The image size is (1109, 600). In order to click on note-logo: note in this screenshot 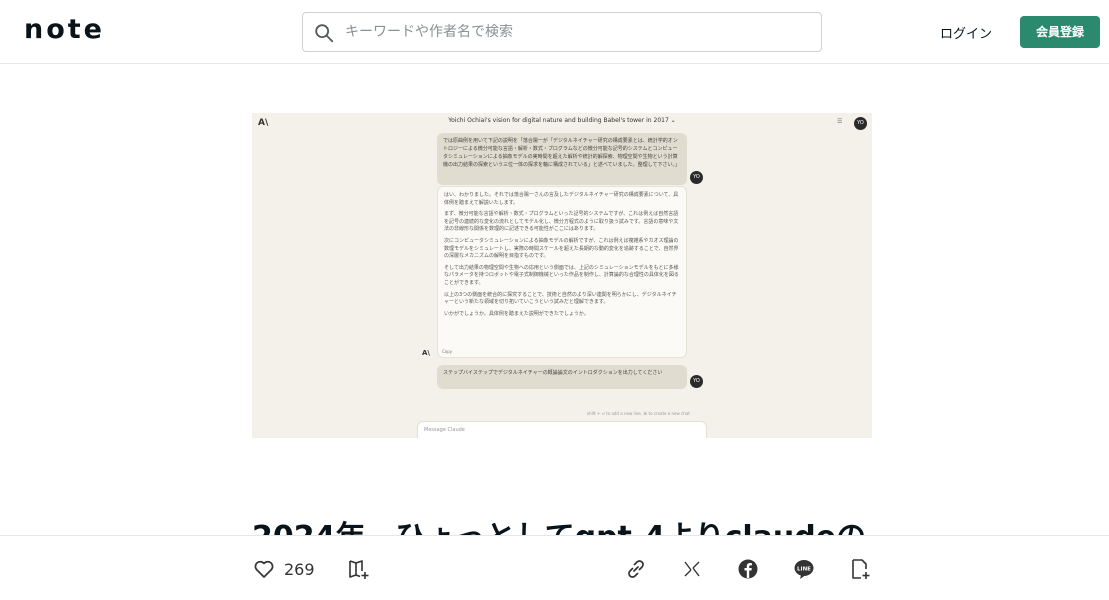, I will do `click(64, 29)`.